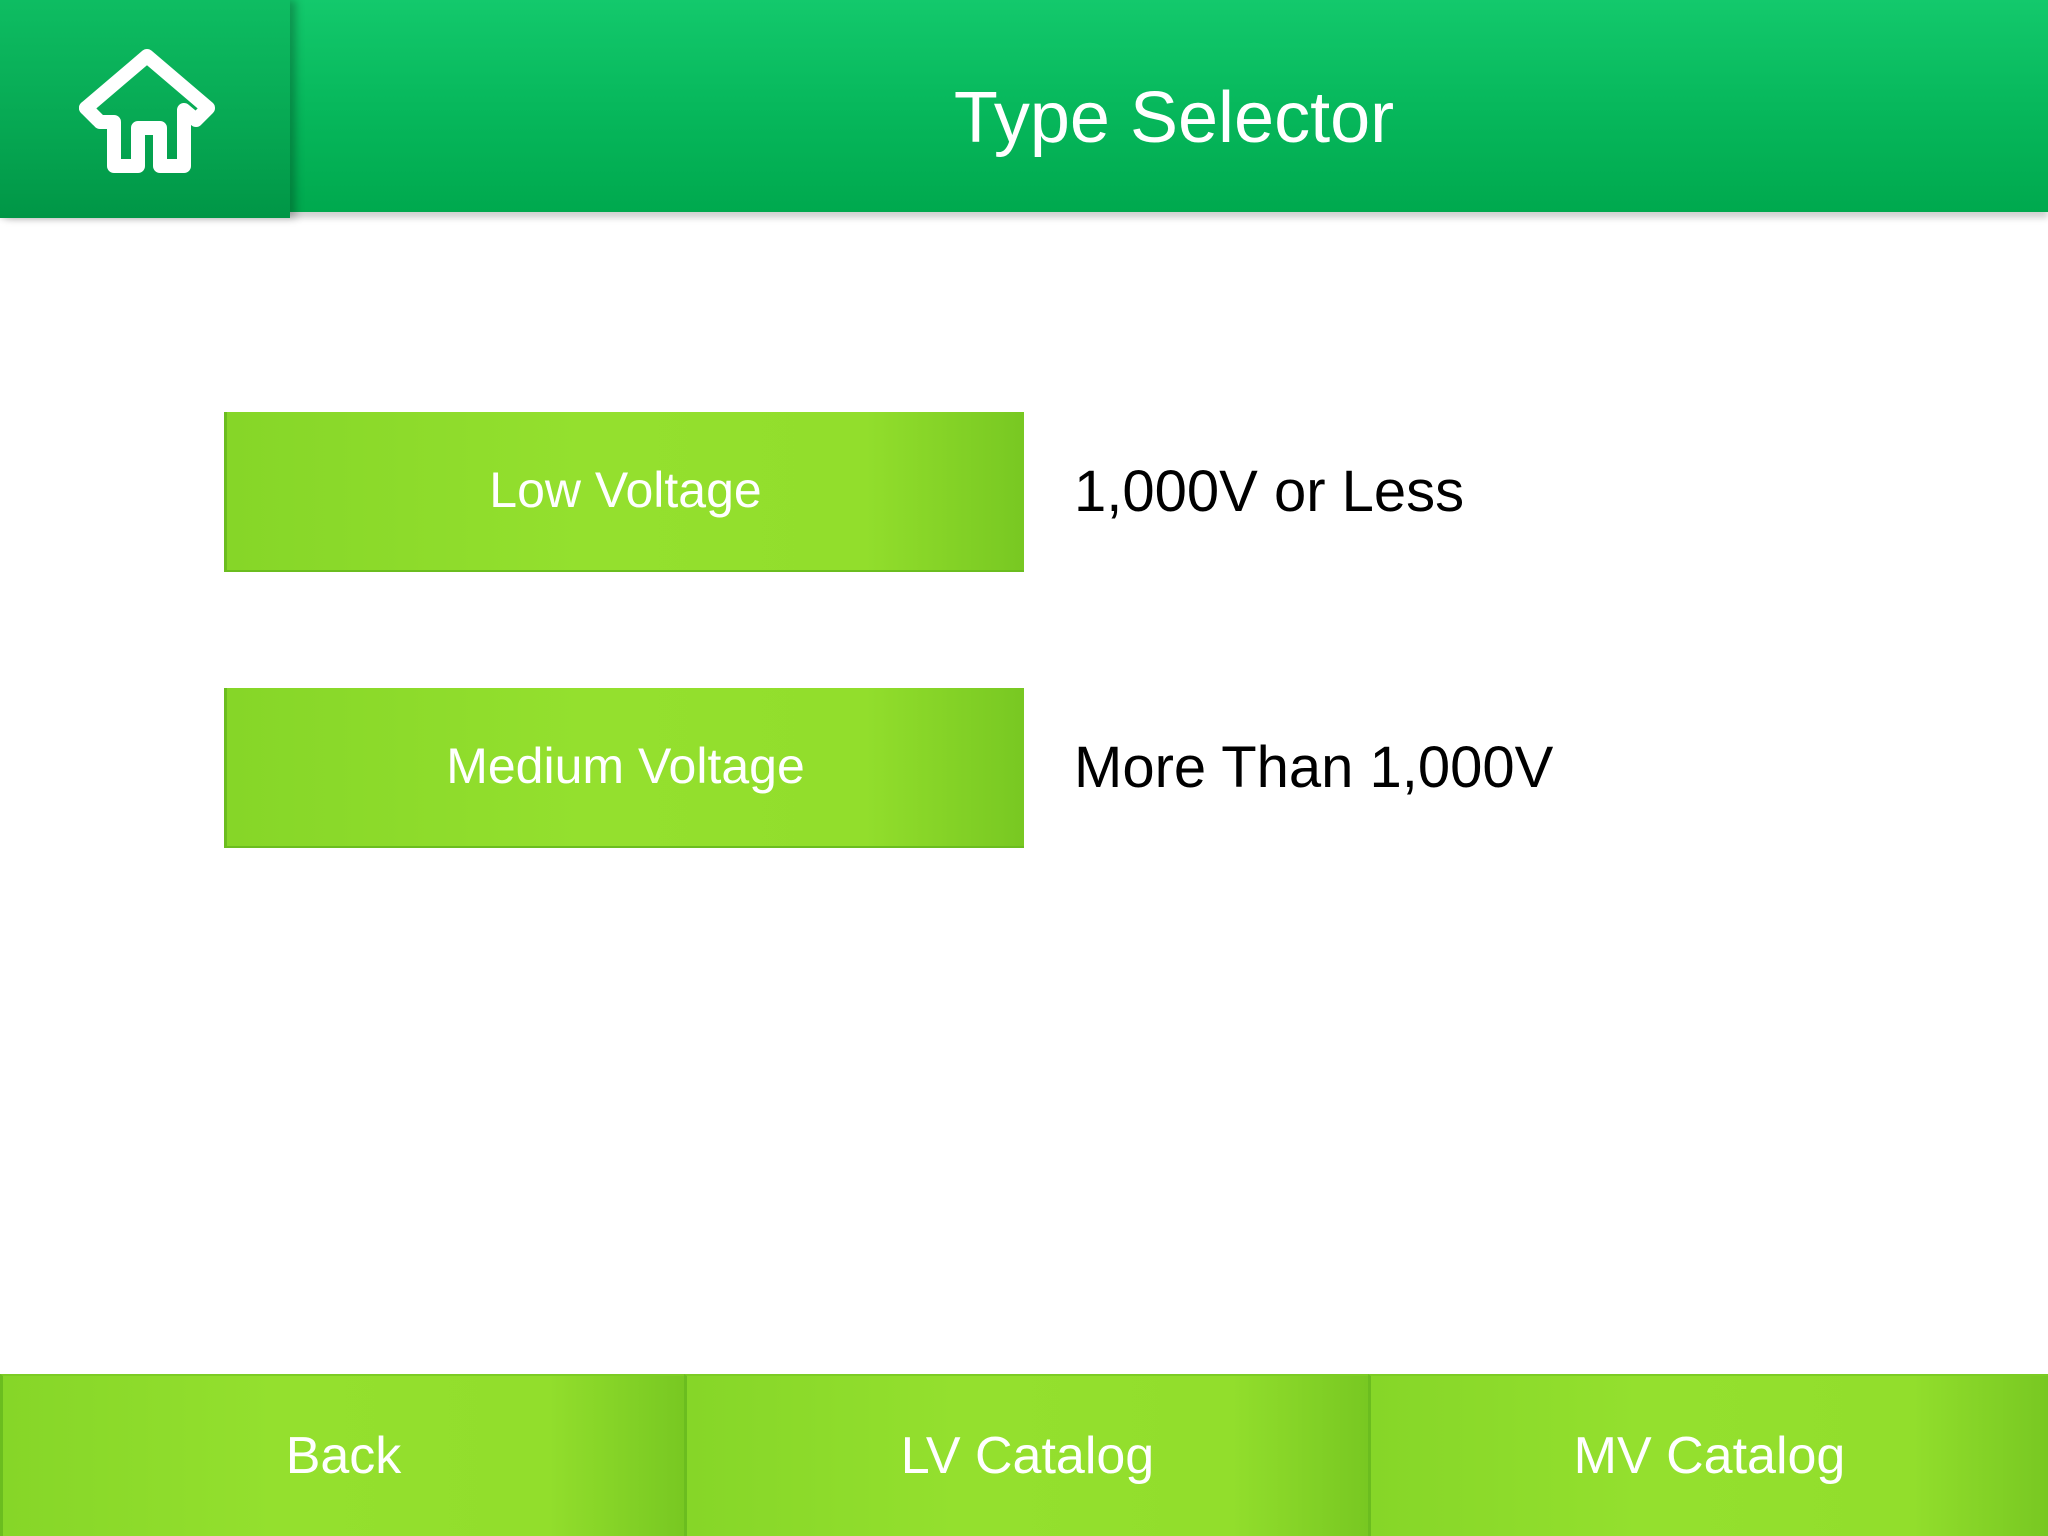 Image resolution: width=2048 pixels, height=1536 pixels. Describe the element at coordinates (342, 1455) in the screenshot. I see `back-button: Back` at that location.